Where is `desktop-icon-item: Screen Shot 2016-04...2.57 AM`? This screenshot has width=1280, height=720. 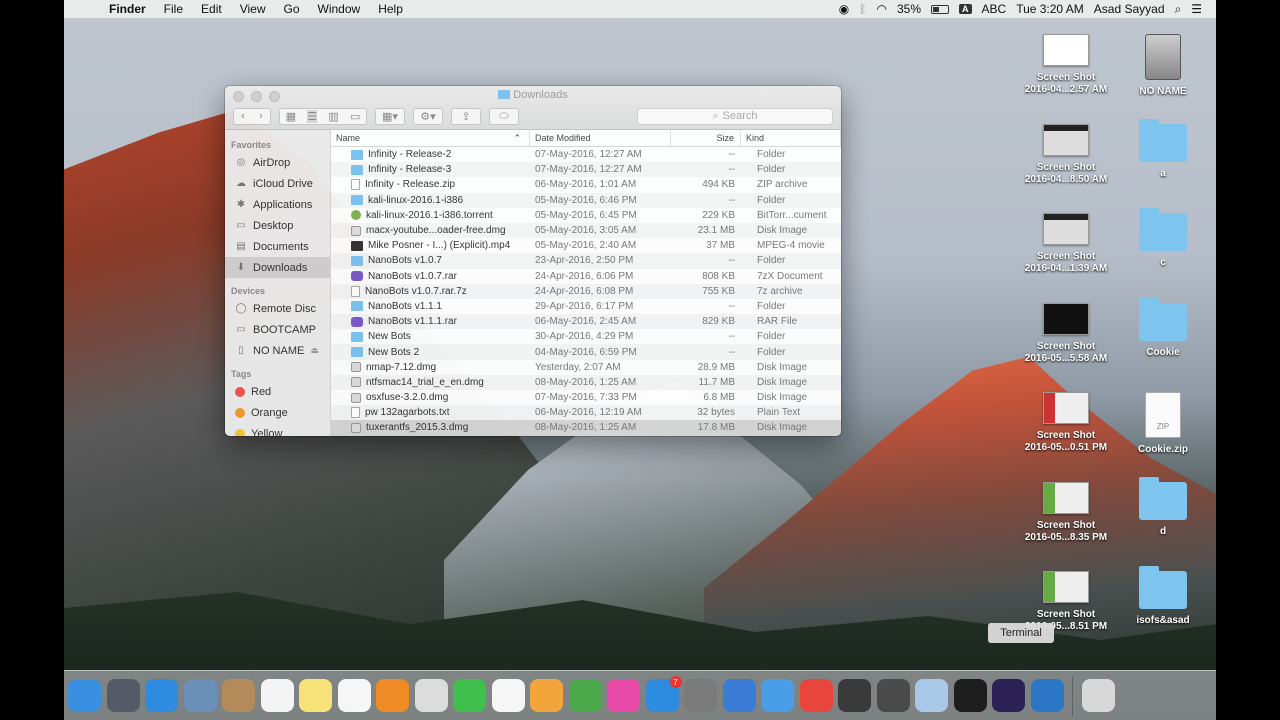
desktop-icon-item: Screen Shot 2016-04...2.57 AM is located at coordinates (1066, 65).